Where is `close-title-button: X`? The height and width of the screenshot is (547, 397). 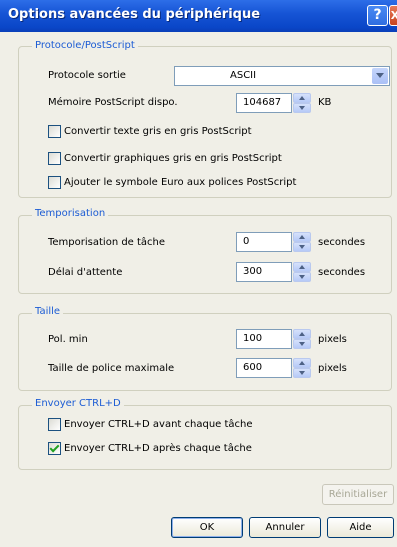
close-title-button: X is located at coordinates (393, 15).